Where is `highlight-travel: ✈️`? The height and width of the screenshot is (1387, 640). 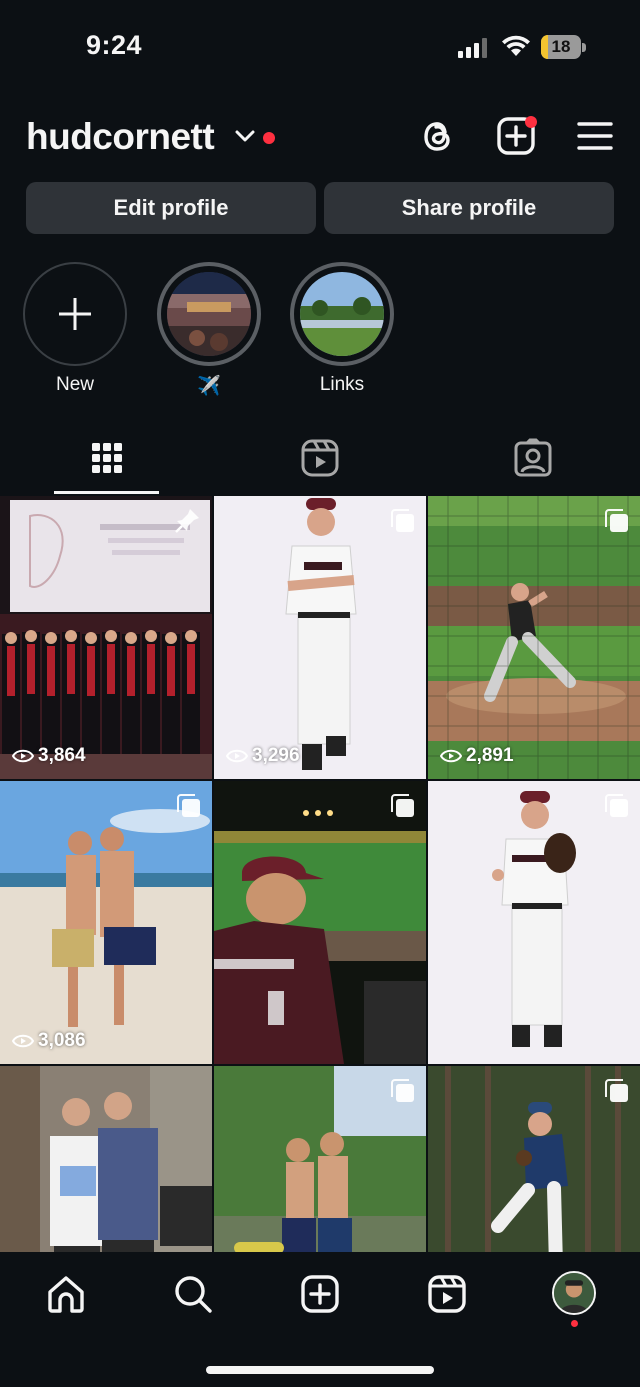 highlight-travel: ✈️ is located at coordinates (209, 330).